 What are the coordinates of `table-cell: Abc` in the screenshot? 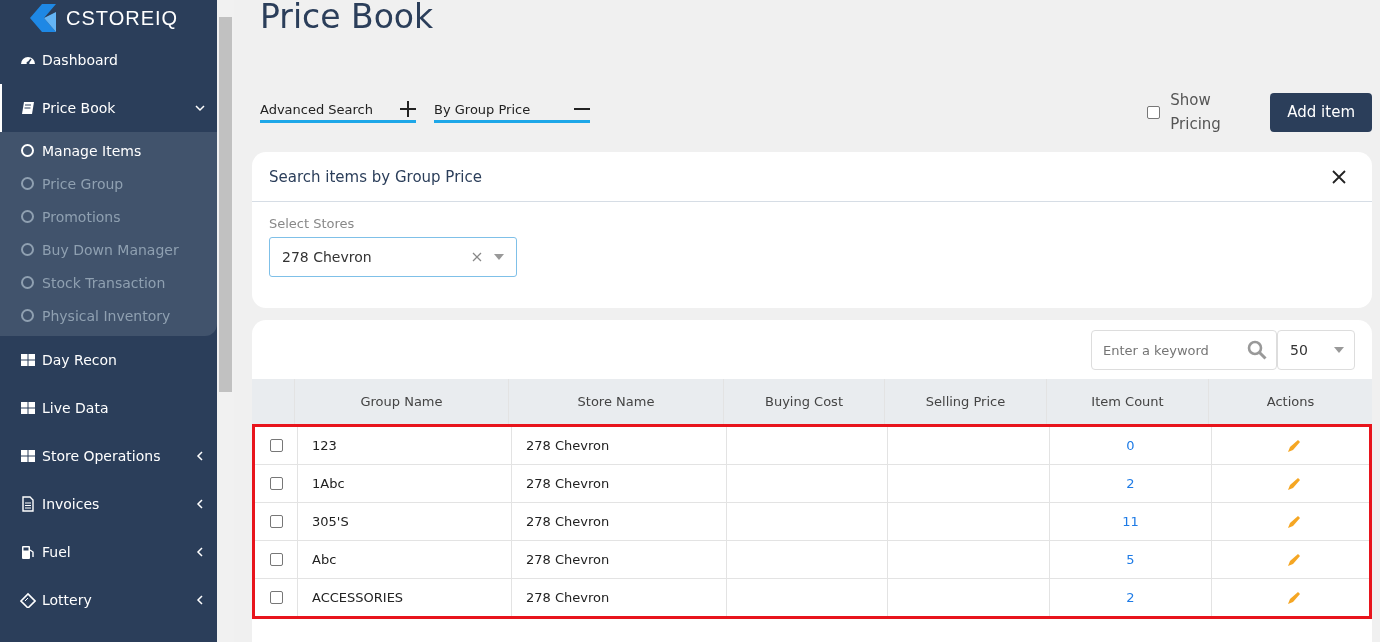 It's located at (405, 559).